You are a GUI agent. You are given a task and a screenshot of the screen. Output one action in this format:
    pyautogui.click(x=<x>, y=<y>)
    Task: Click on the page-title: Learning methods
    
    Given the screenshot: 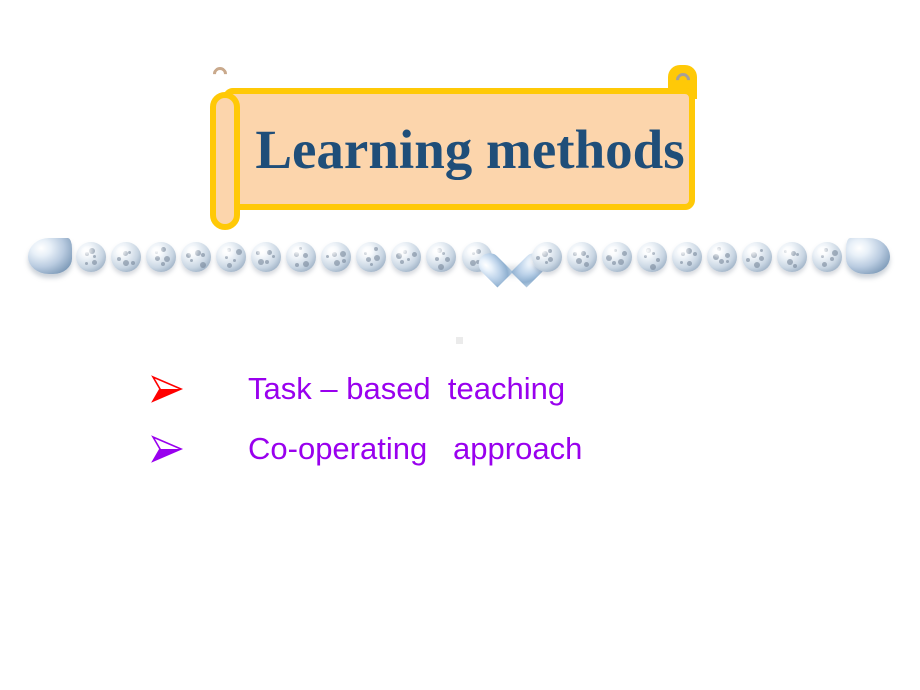 What is the action you would take?
    pyautogui.click(x=470, y=149)
    